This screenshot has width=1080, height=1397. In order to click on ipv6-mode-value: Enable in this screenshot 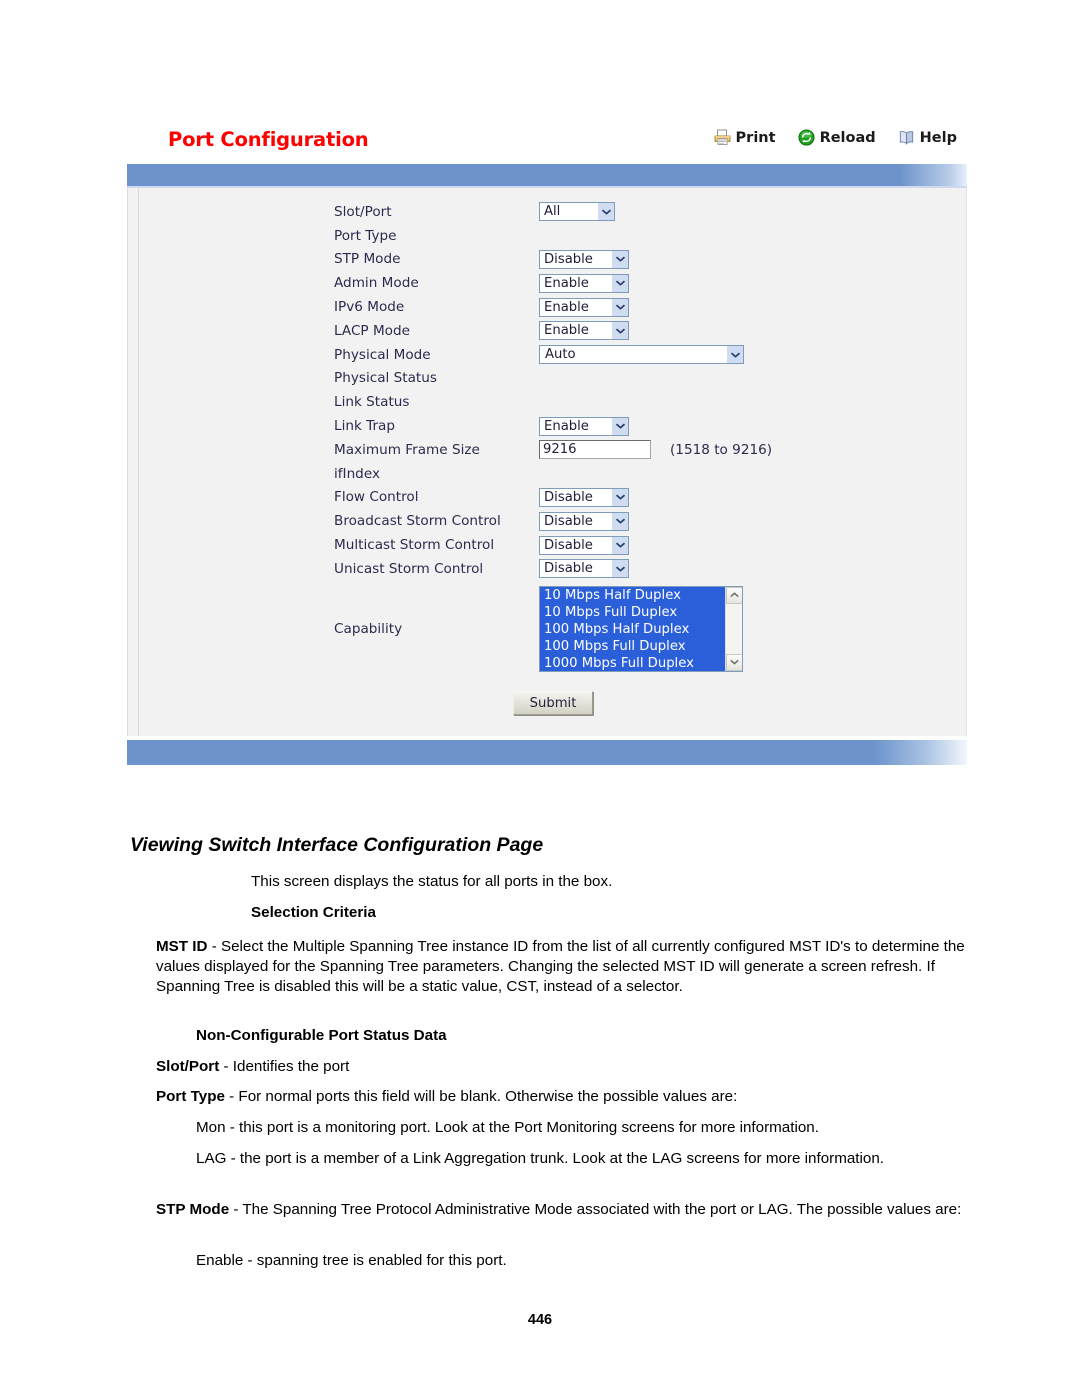, I will do `click(566, 307)`.